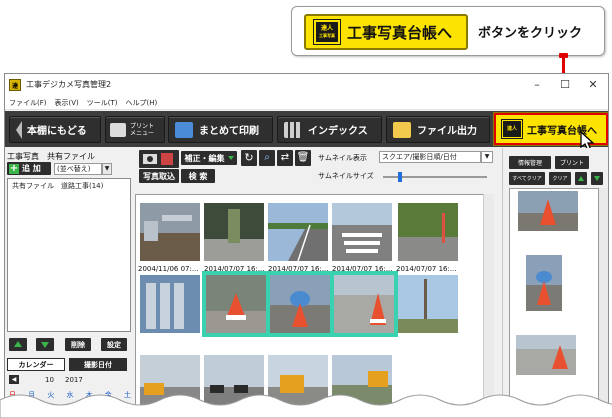 The height and width of the screenshot is (418, 612). I want to click on batch-print-button: まとめて印刷, so click(220, 129).